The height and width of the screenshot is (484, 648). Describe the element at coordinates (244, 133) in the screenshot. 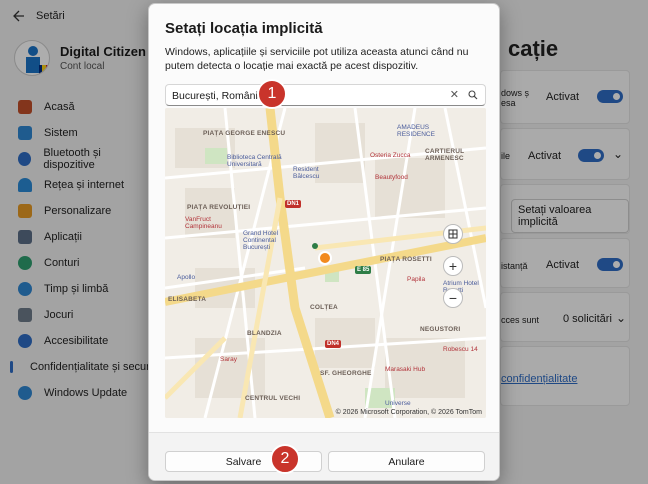

I see `map-area-label: PIAȚA GEORGE ENESCU` at that location.